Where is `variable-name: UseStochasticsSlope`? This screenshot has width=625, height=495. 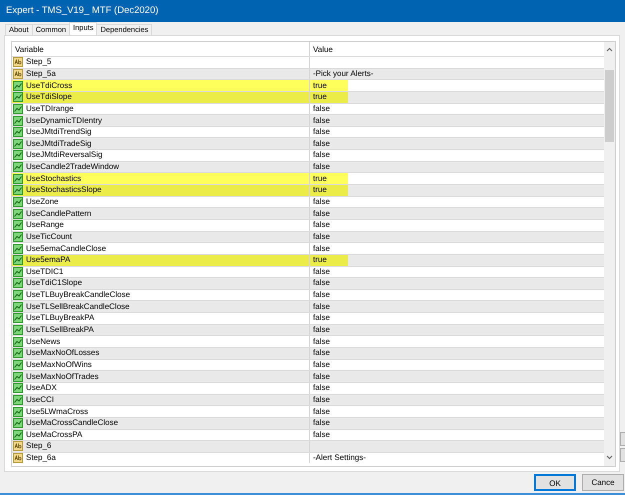 variable-name: UseStochasticsSlope is located at coordinates (64, 190).